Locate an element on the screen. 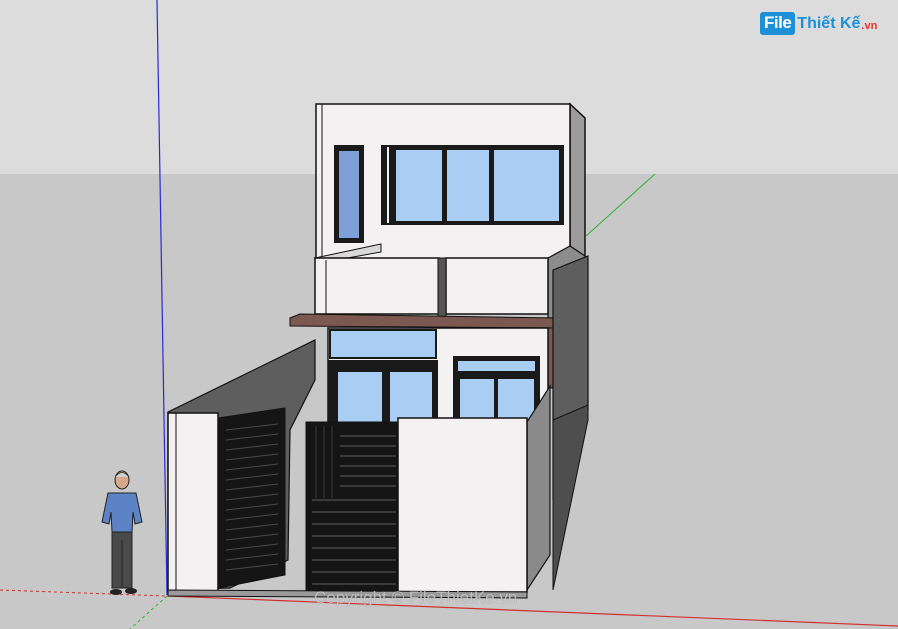  fence-right-side is located at coordinates (538, 488).